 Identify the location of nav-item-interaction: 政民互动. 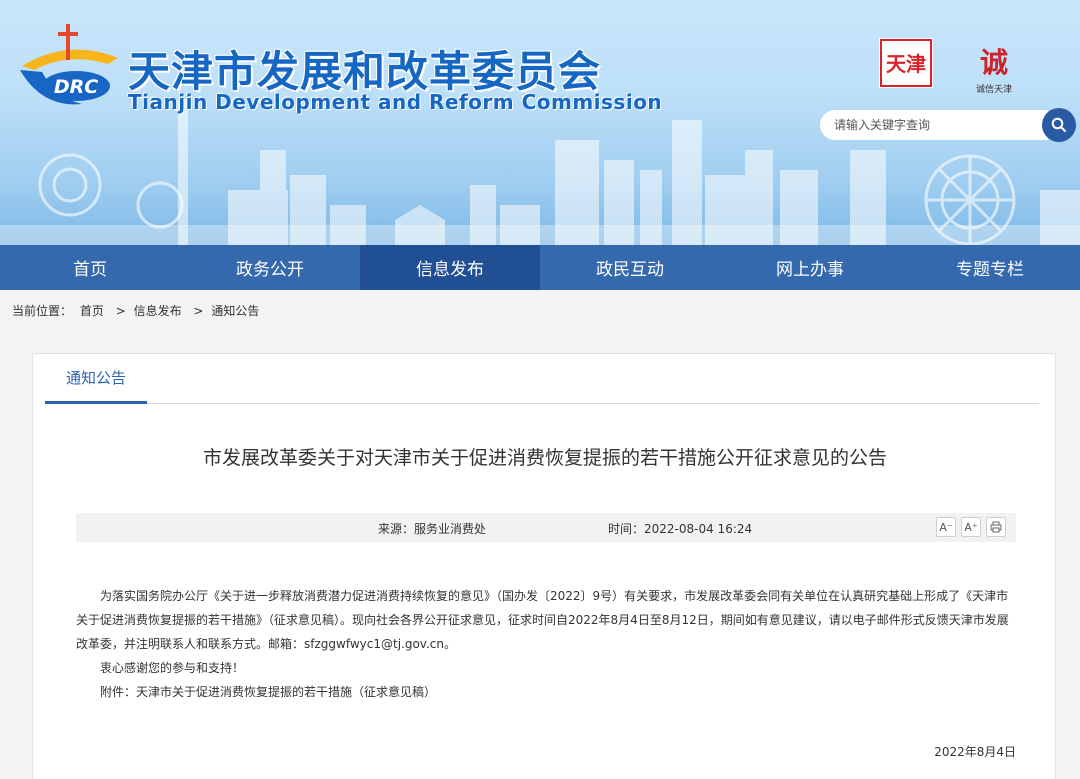
(630, 267).